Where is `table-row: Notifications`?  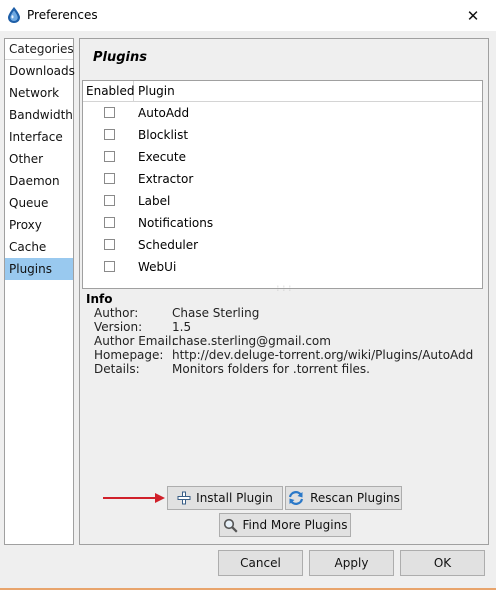 table-row: Notifications is located at coordinates (282, 223).